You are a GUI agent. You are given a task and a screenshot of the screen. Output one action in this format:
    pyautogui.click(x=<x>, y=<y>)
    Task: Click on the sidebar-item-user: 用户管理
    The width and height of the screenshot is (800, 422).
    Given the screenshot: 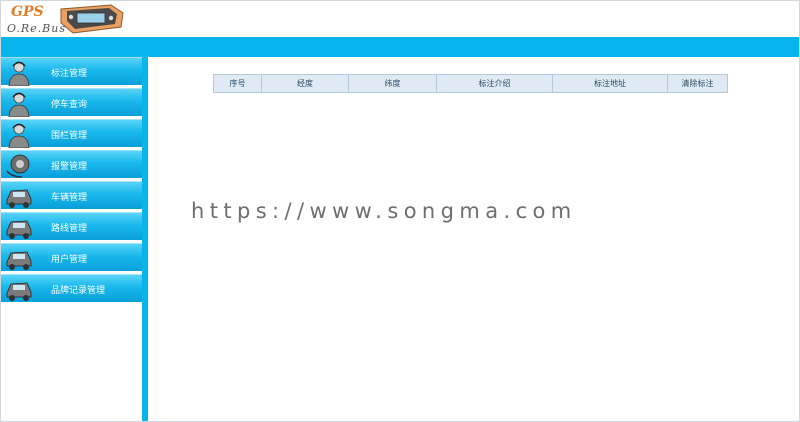 What is the action you would take?
    pyautogui.click(x=71, y=257)
    